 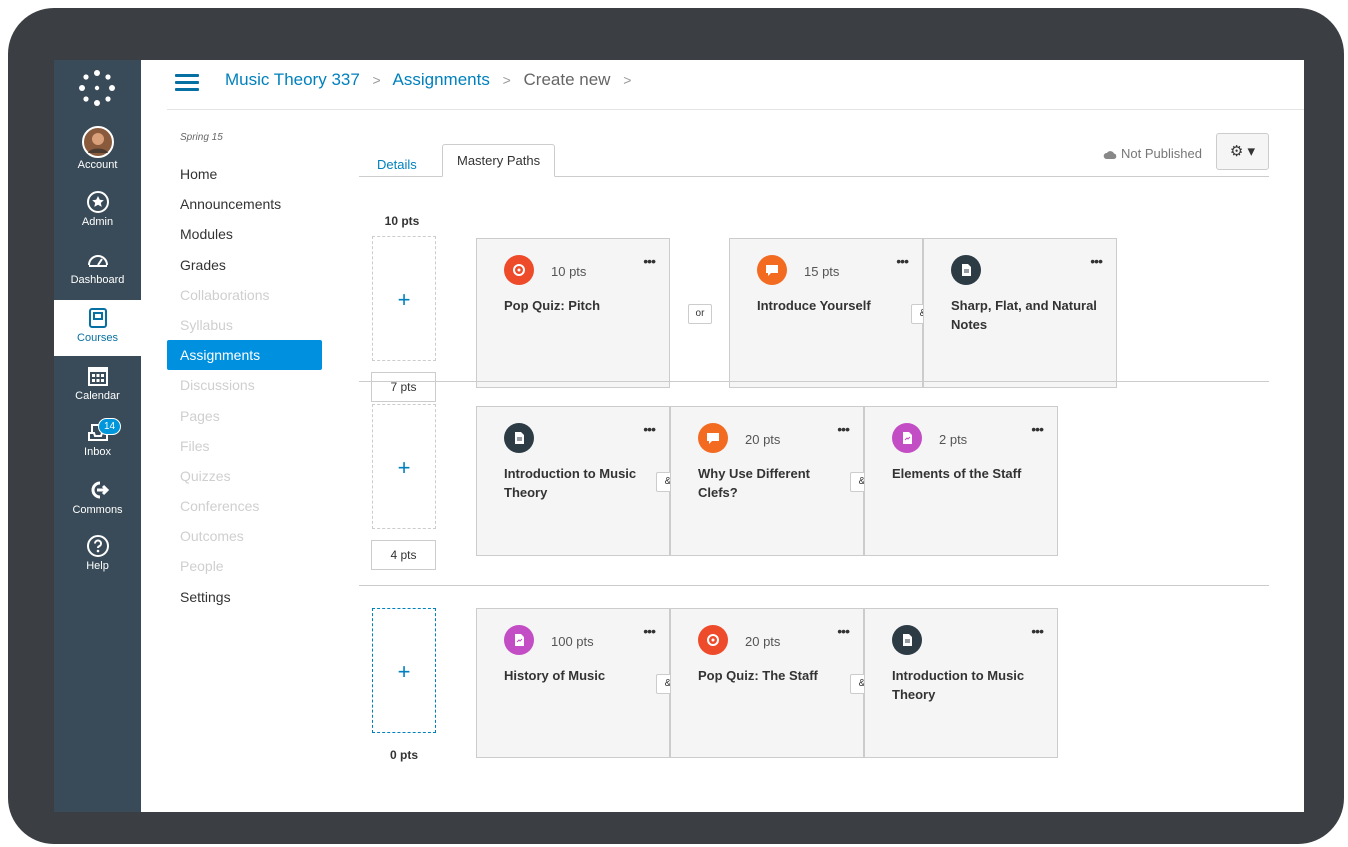 What do you see at coordinates (397, 164) in the screenshot?
I see `tab-details: Details` at bounding box center [397, 164].